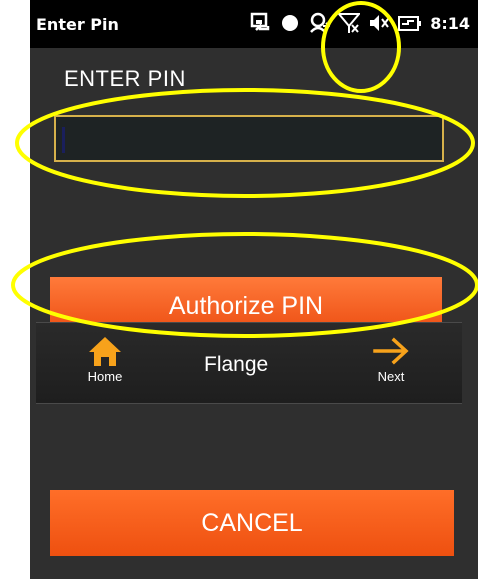 This screenshot has width=478, height=579. Describe the element at coordinates (125, 78) in the screenshot. I see `pin-label: ENTER PIN` at that location.